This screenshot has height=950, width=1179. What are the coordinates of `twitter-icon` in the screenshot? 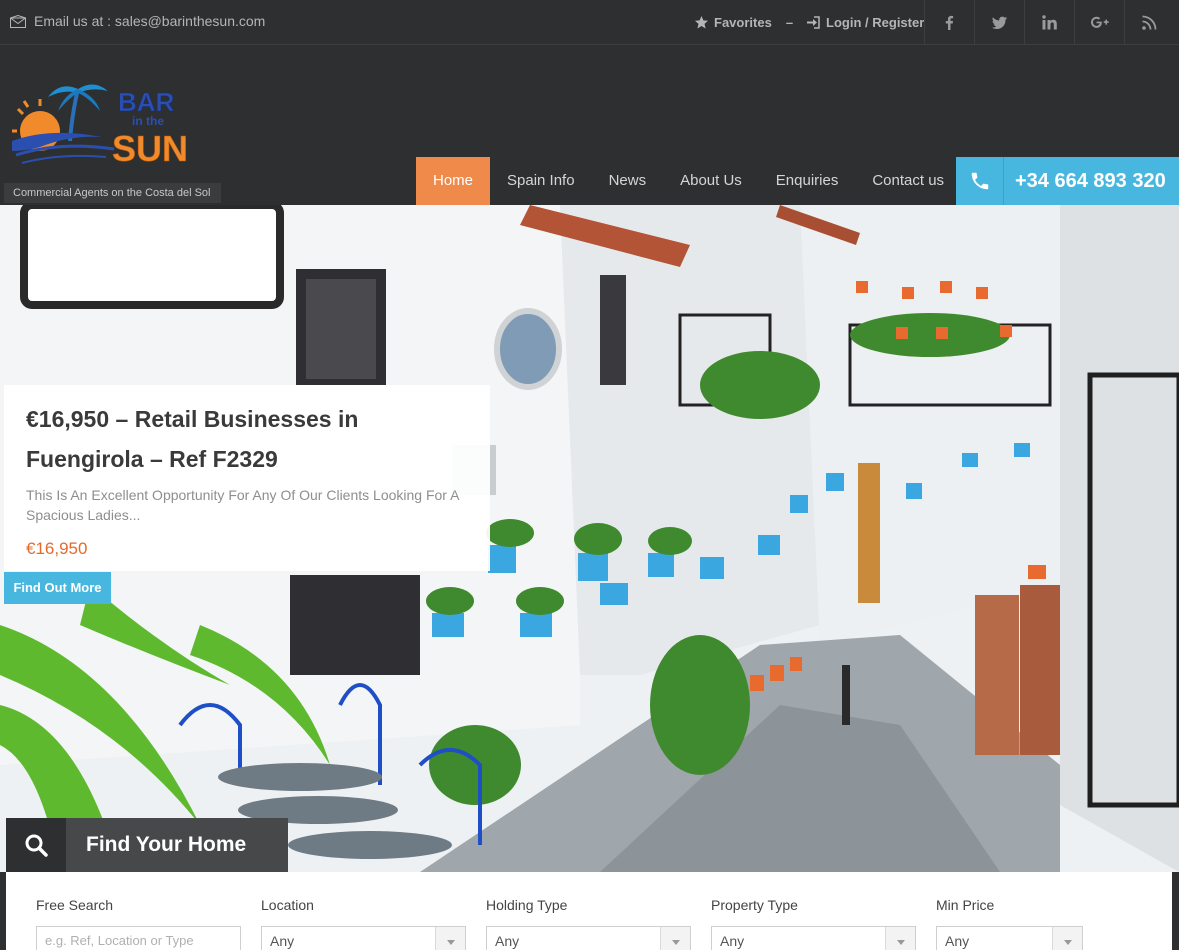 It's located at (999, 22).